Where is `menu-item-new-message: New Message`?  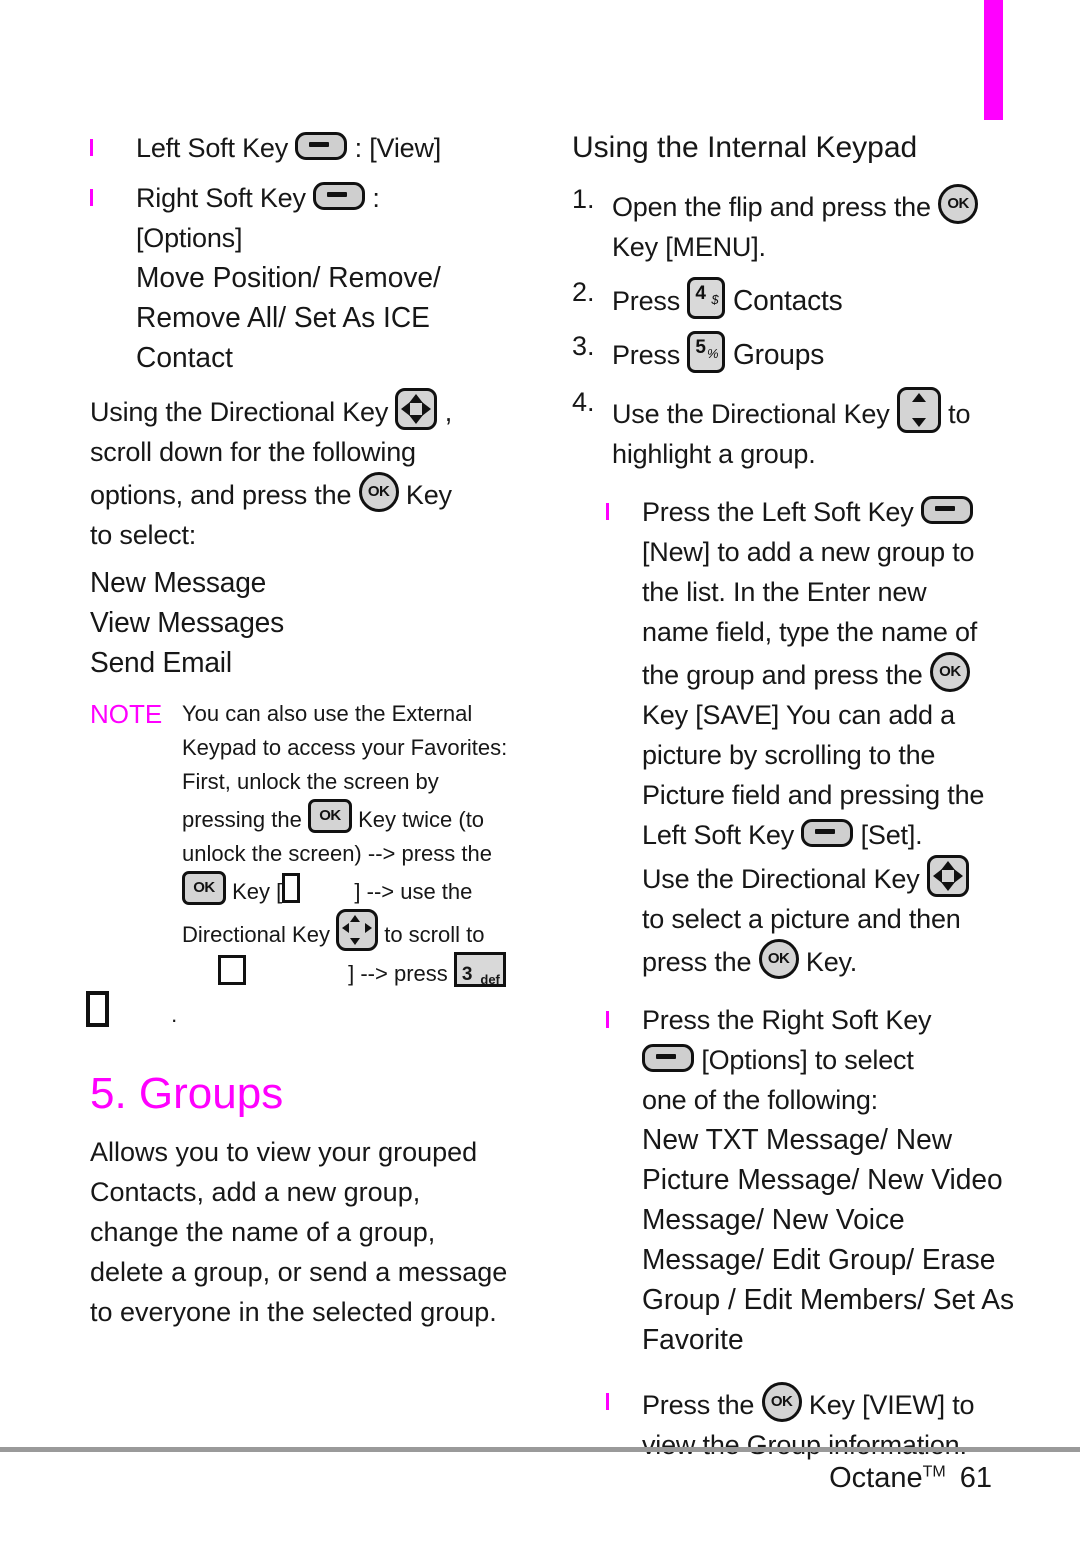 menu-item-new-message: New Message is located at coordinates (178, 583).